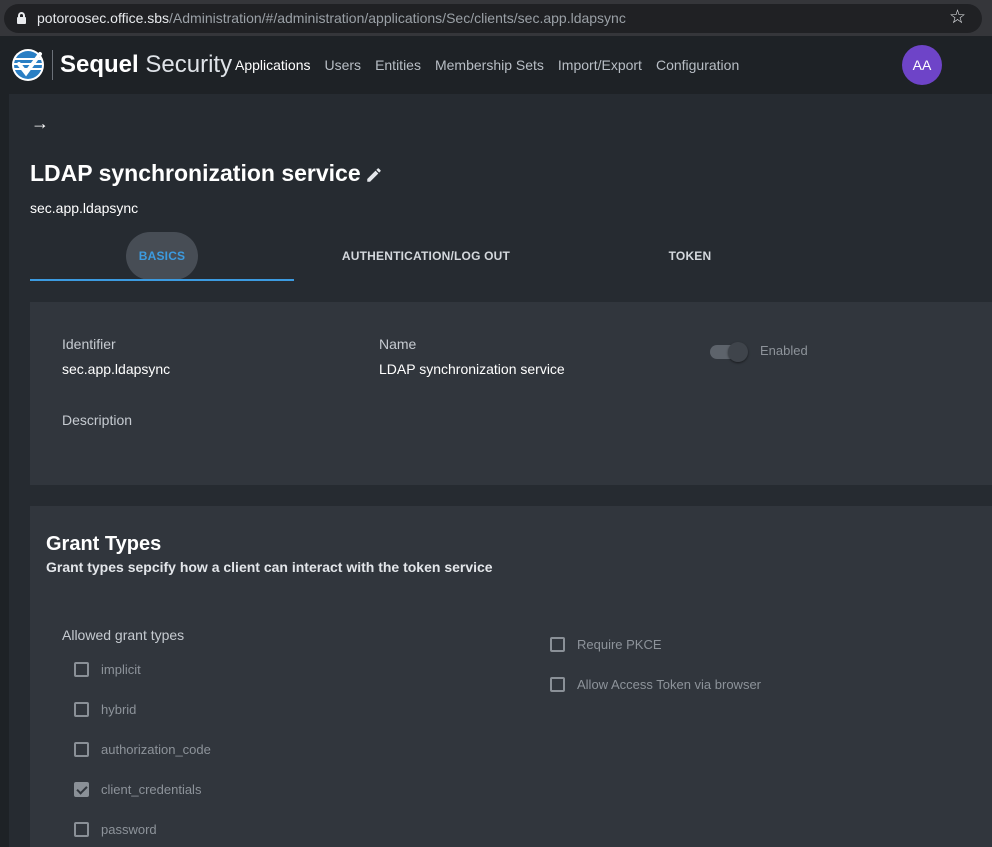 Image resolution: width=992 pixels, height=847 pixels. I want to click on tab-token: TOKEN, so click(690, 256).